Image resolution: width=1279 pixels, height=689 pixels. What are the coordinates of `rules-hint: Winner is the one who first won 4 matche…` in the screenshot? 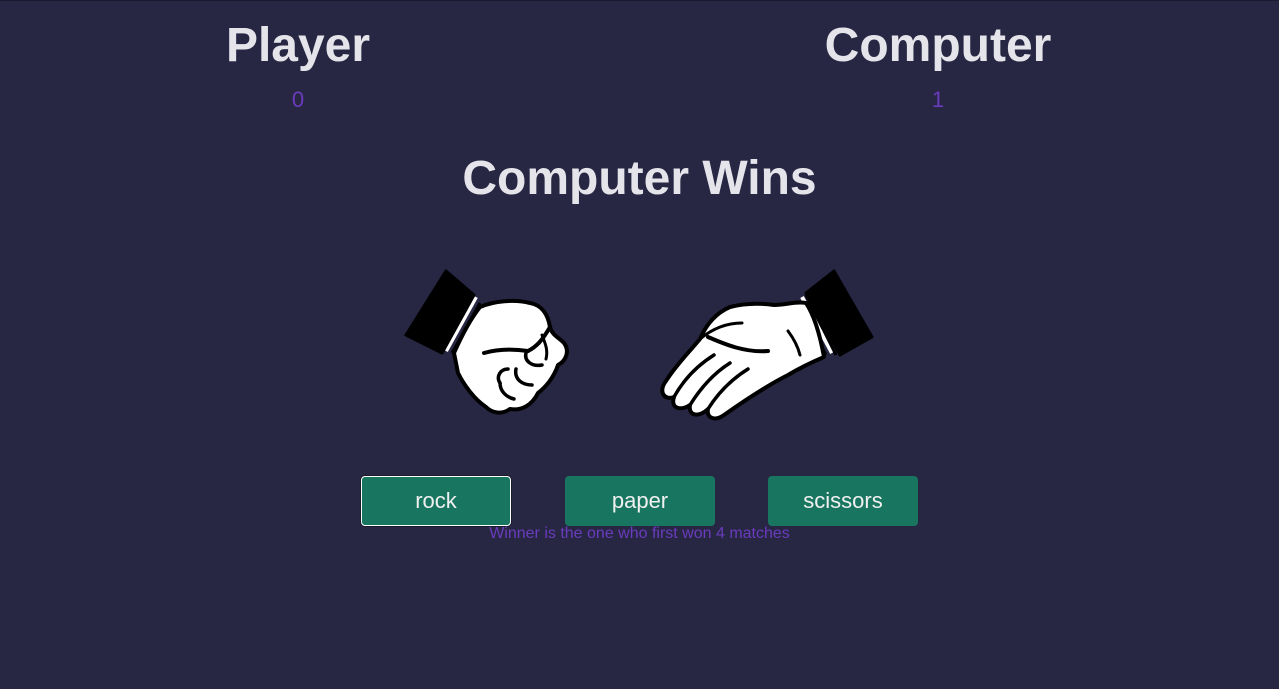 It's located at (639, 533).